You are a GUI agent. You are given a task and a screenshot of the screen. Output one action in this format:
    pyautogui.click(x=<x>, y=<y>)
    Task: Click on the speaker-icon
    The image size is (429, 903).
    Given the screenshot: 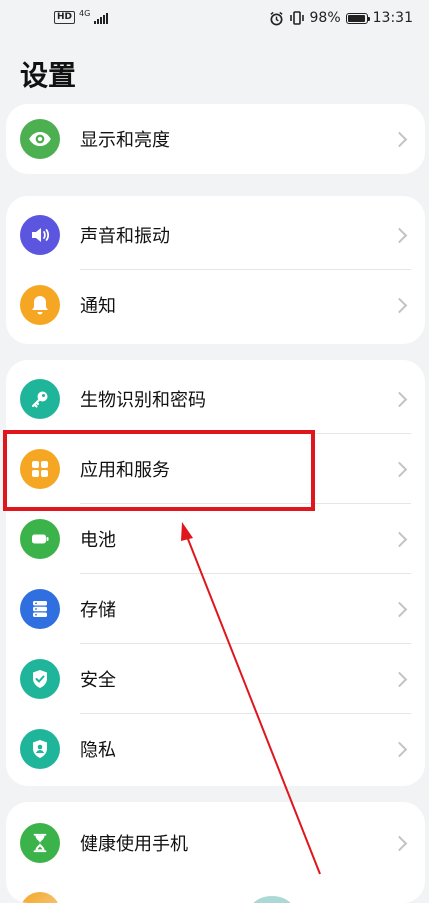 What is the action you would take?
    pyautogui.click(x=40, y=235)
    